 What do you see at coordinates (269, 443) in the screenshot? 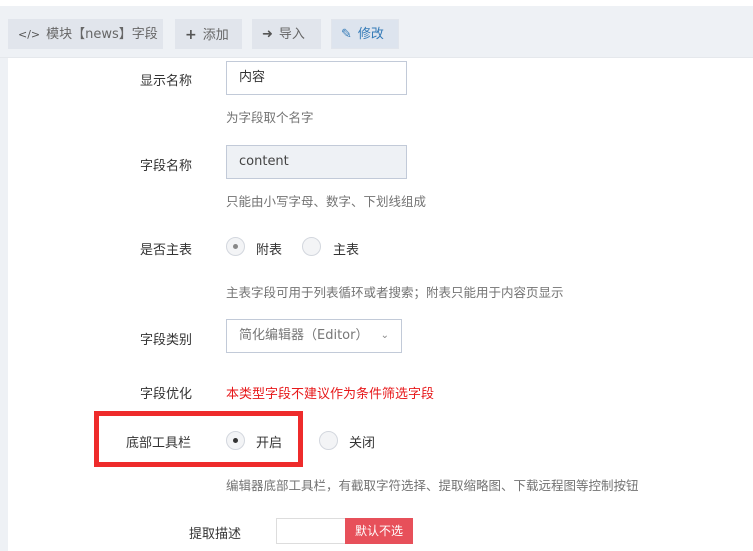
I see `radio-enable-label: 开启` at bounding box center [269, 443].